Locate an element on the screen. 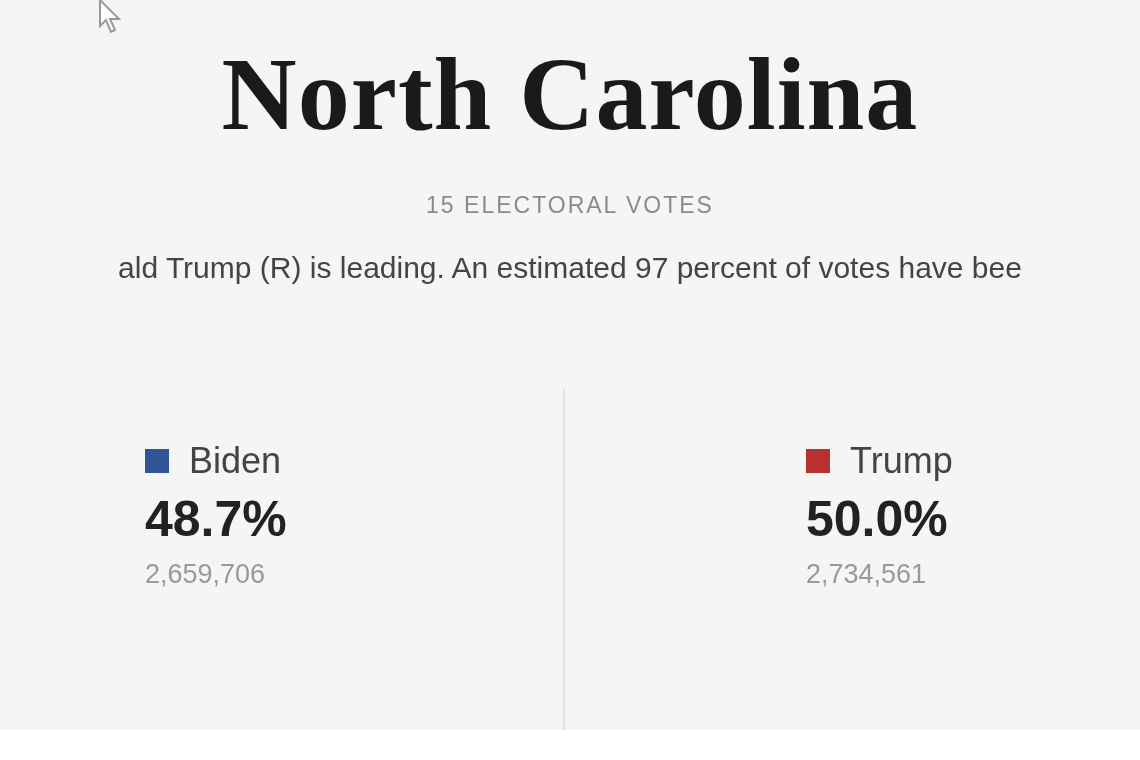 This screenshot has height=760, width=1140. candidate-name: Biden is located at coordinates (235, 461).